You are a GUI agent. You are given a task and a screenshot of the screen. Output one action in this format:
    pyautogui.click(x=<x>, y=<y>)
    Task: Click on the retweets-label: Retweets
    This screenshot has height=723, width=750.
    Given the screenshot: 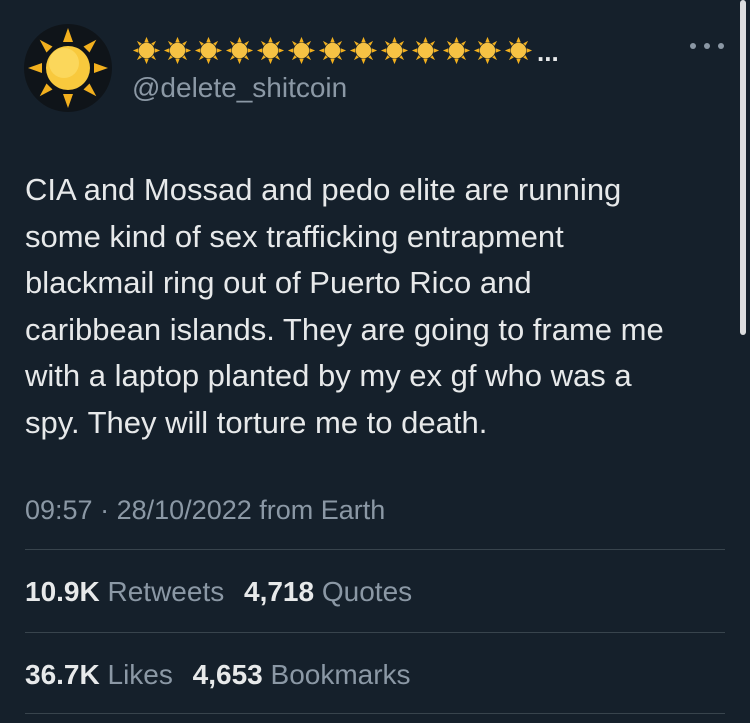 What is the action you would take?
    pyautogui.click(x=166, y=591)
    